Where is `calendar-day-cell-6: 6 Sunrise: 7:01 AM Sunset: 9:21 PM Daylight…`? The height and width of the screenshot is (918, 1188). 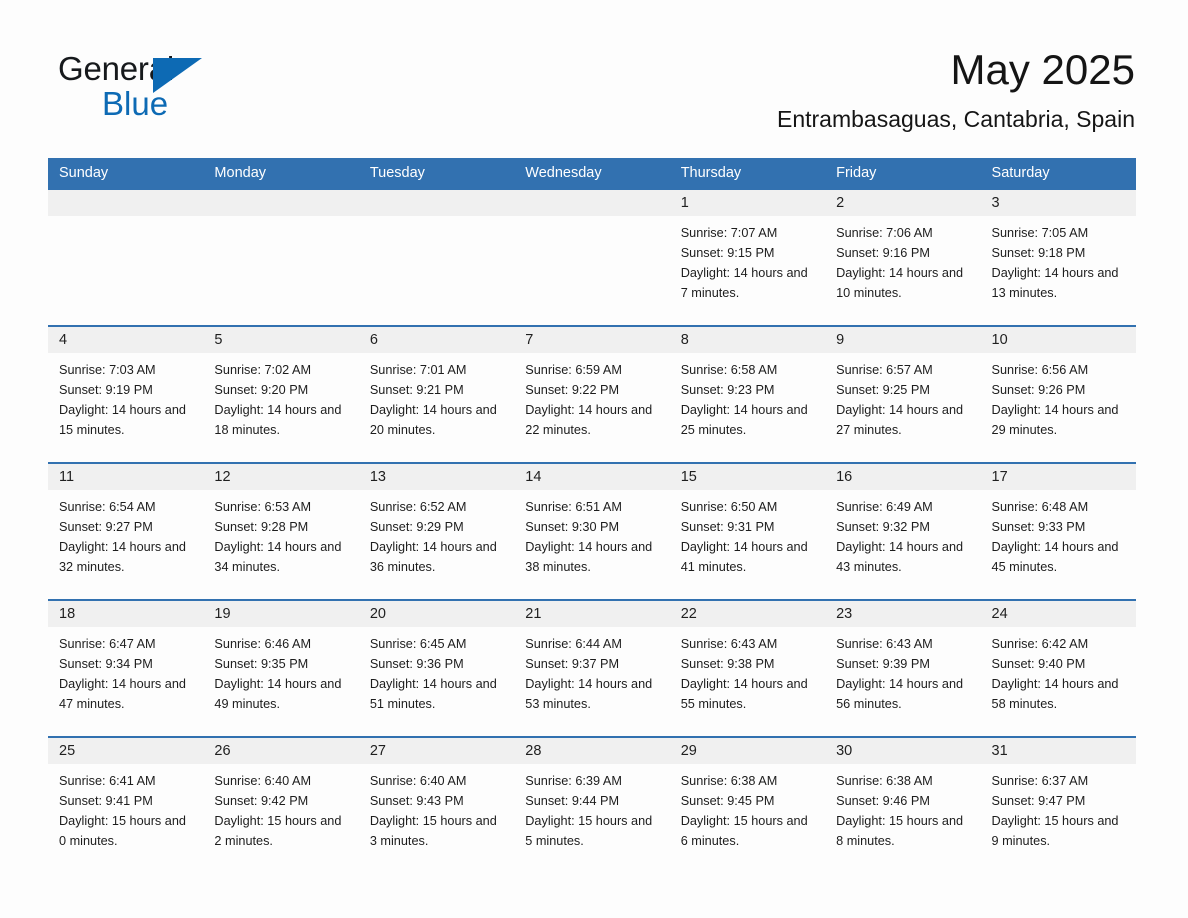
calendar-day-cell-6: 6 Sunrise: 7:01 AM Sunset: 9:21 PM Daylight… is located at coordinates (436, 389).